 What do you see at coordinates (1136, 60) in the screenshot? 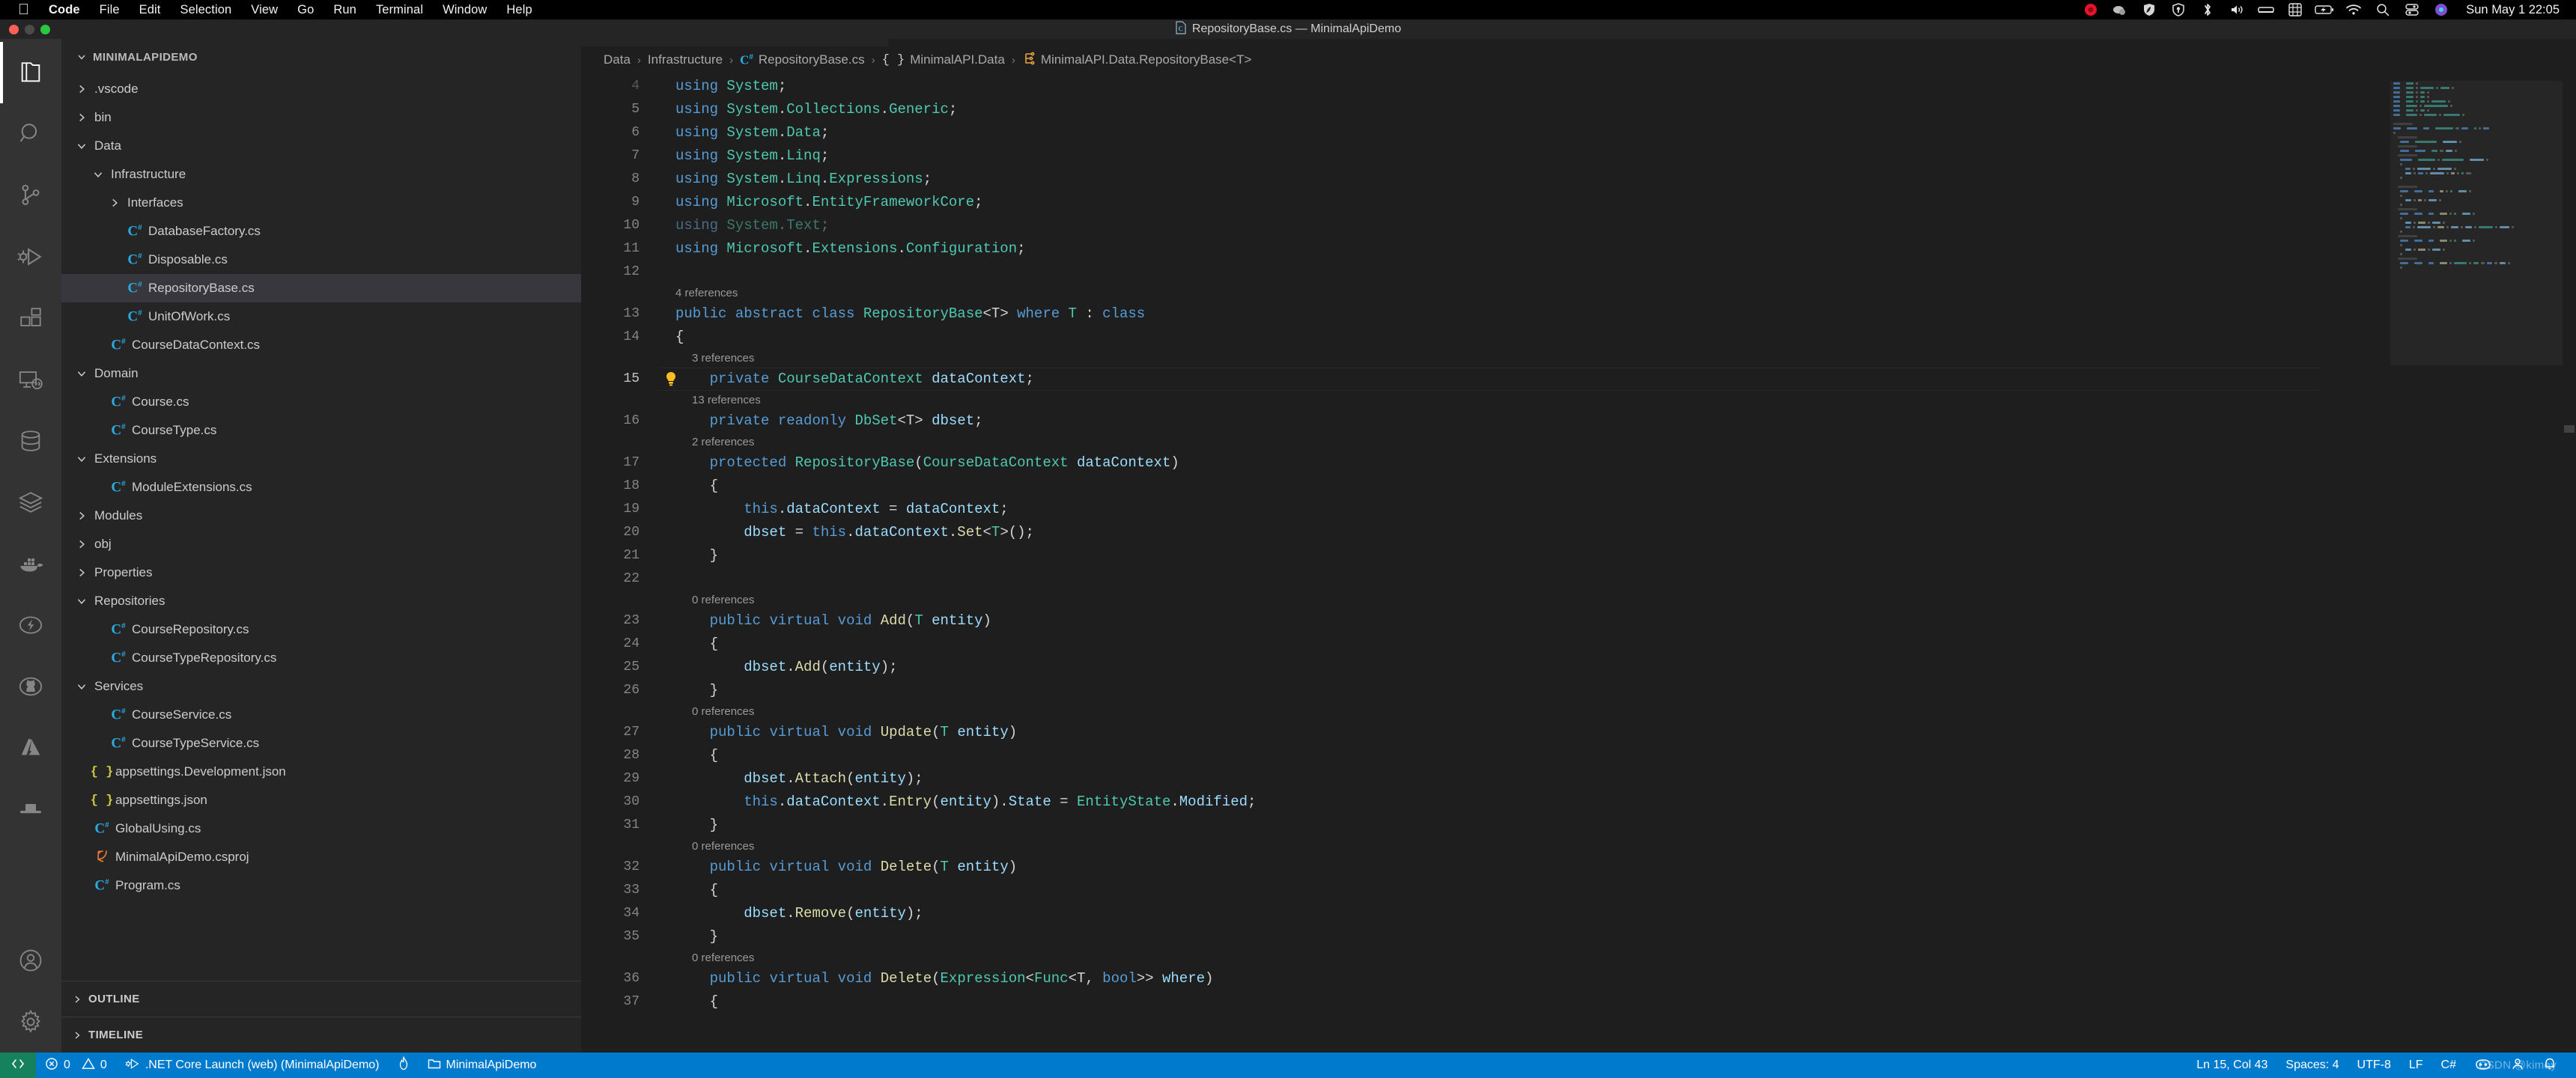
I see `breadcrumb-item: MinimalAPI.Data.RepositoryBase<T>` at bounding box center [1136, 60].